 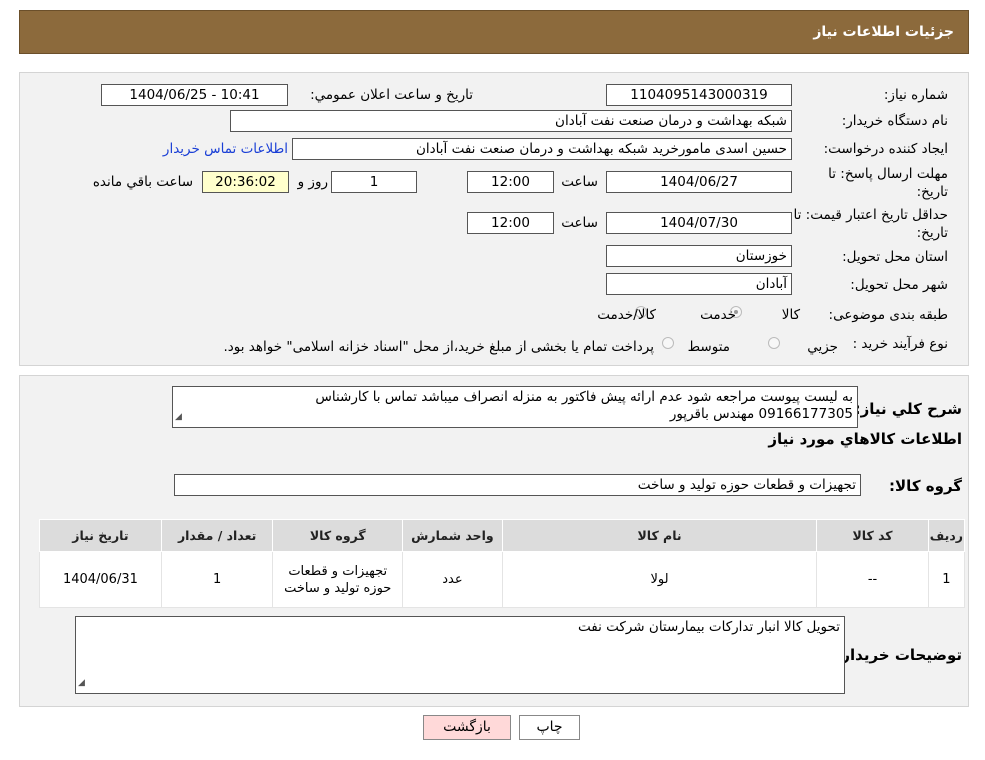 I want to click on need-number-field: 1104095143000319, so click(x=699, y=95).